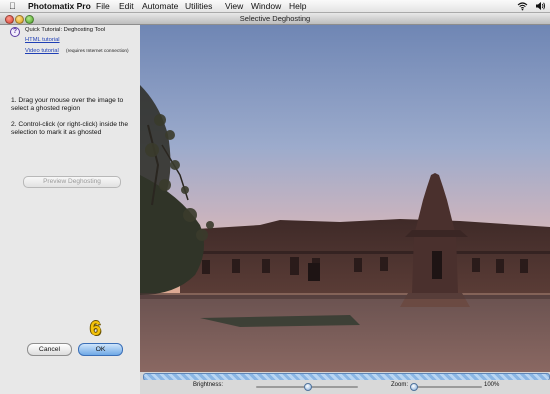 The image size is (550, 394). I want to click on video-tutorial-note: (requires Internet connection), so click(97, 51).